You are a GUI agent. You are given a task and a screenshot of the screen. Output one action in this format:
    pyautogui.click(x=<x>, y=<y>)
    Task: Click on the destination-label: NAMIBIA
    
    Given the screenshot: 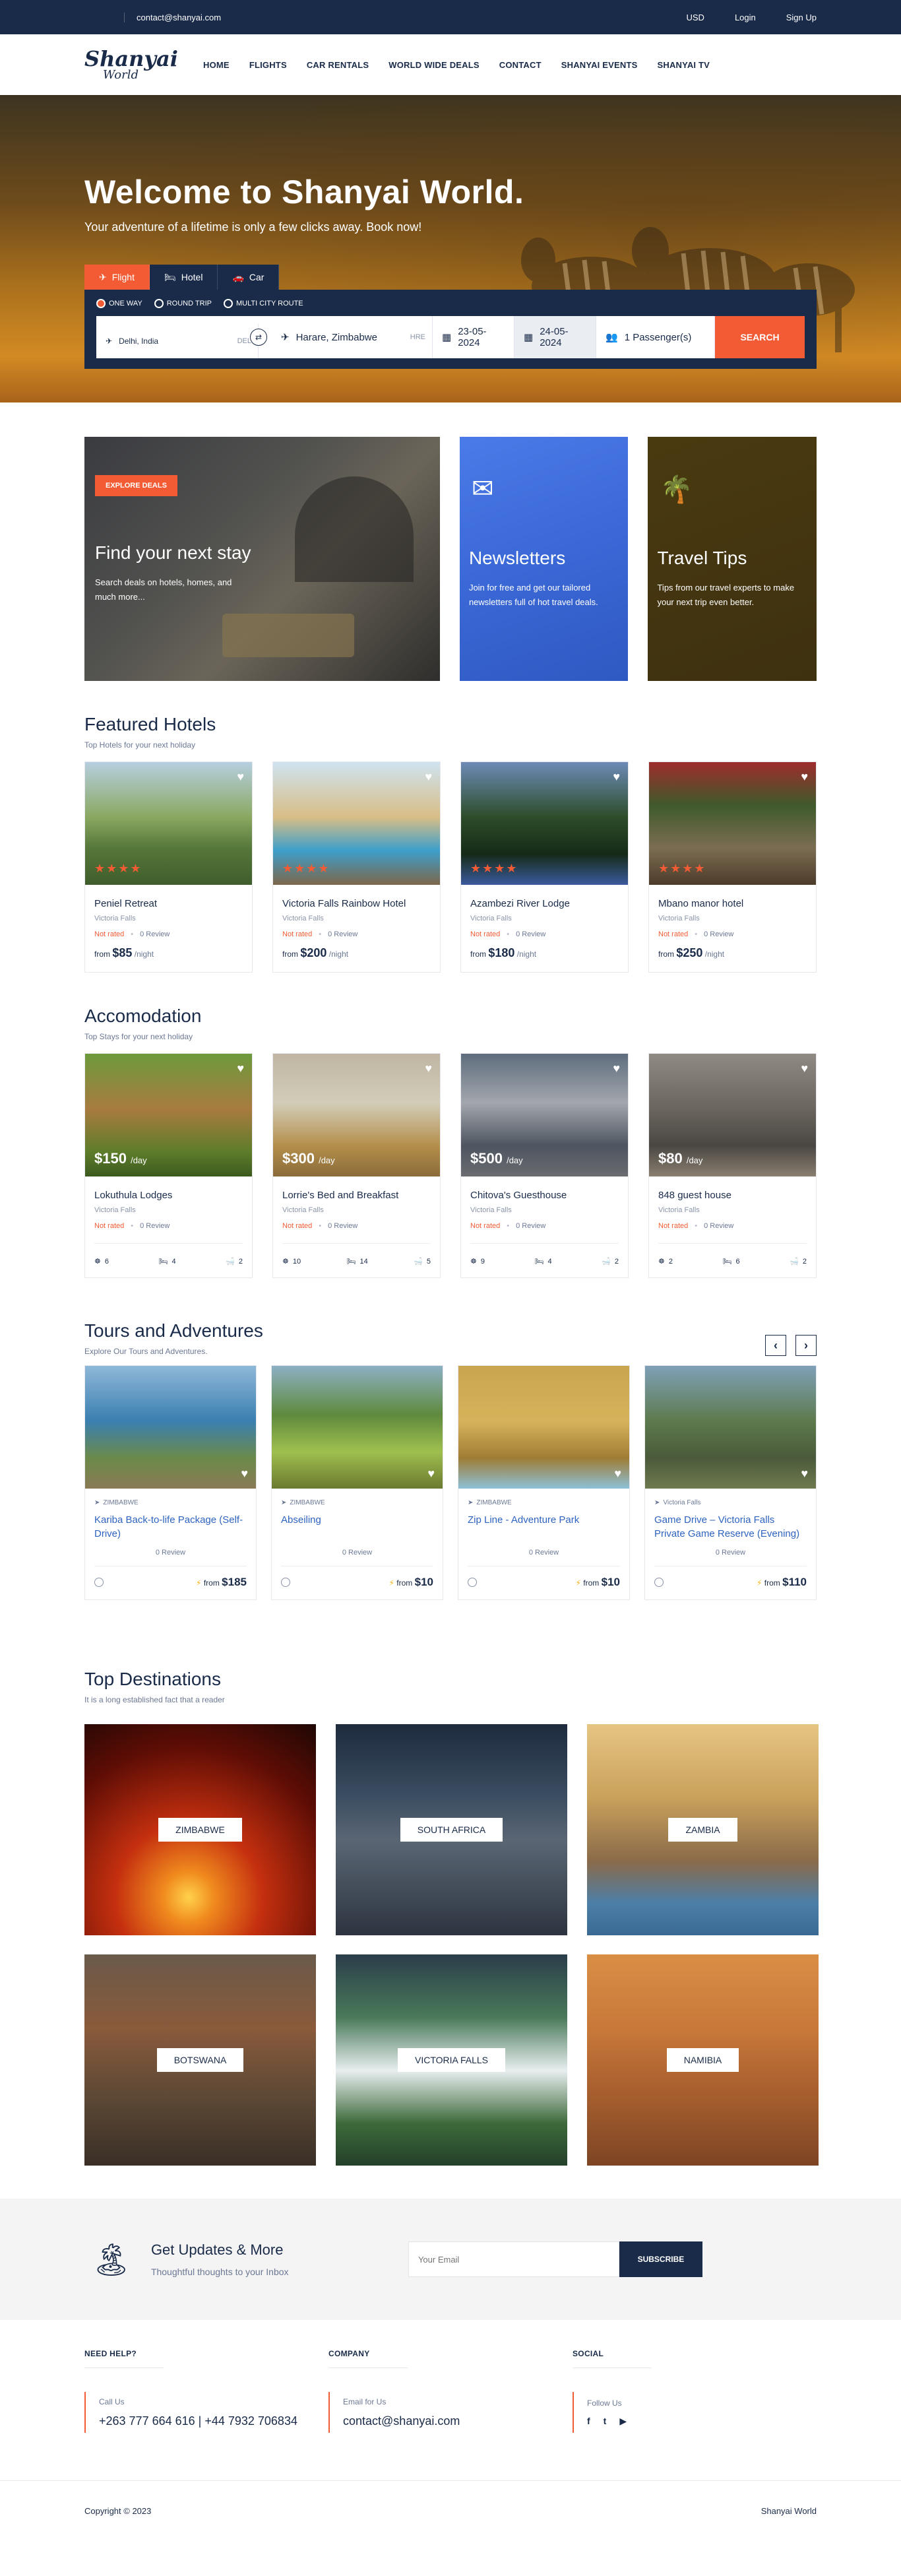 What is the action you would take?
    pyautogui.click(x=702, y=2060)
    